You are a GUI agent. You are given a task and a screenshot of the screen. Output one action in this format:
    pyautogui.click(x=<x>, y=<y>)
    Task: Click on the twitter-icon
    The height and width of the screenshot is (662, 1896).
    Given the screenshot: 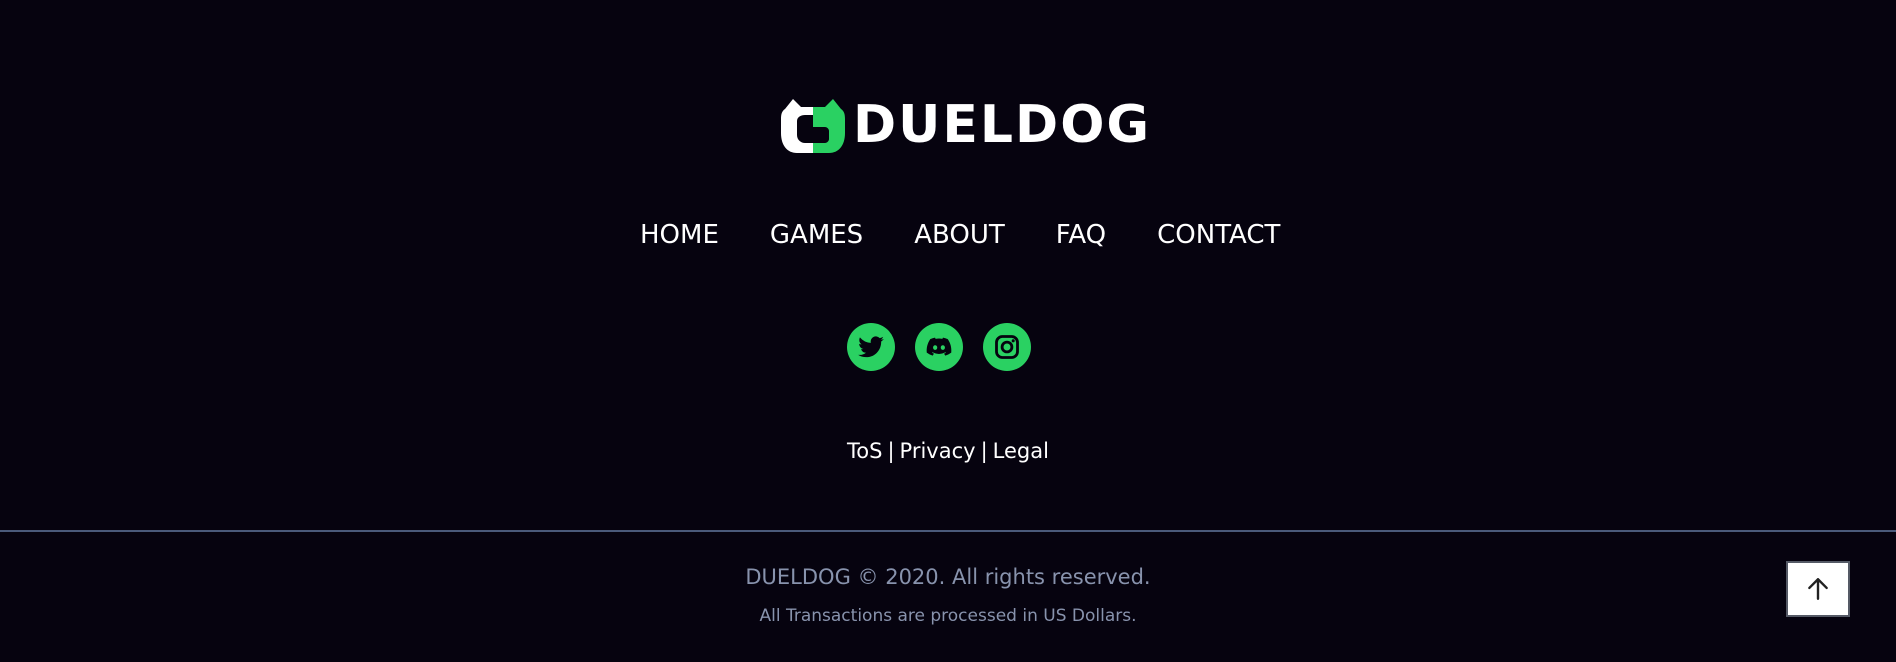 What is the action you would take?
    pyautogui.click(x=871, y=347)
    